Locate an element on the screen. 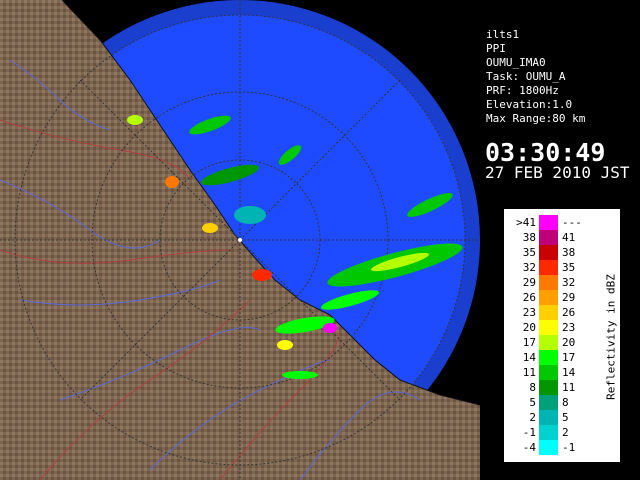 The height and width of the screenshot is (480, 640). legend-lower-bound: 32 is located at coordinates (529, 267).